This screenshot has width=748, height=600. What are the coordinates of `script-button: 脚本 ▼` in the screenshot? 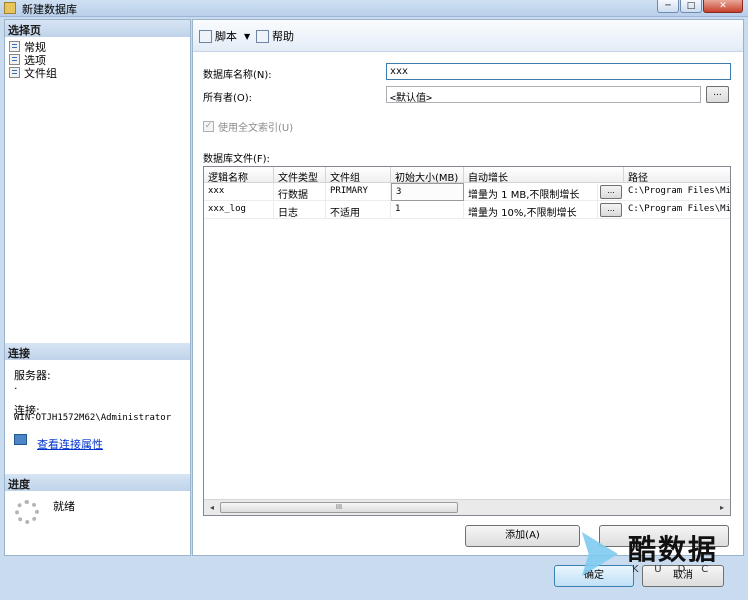 It's located at (224, 36).